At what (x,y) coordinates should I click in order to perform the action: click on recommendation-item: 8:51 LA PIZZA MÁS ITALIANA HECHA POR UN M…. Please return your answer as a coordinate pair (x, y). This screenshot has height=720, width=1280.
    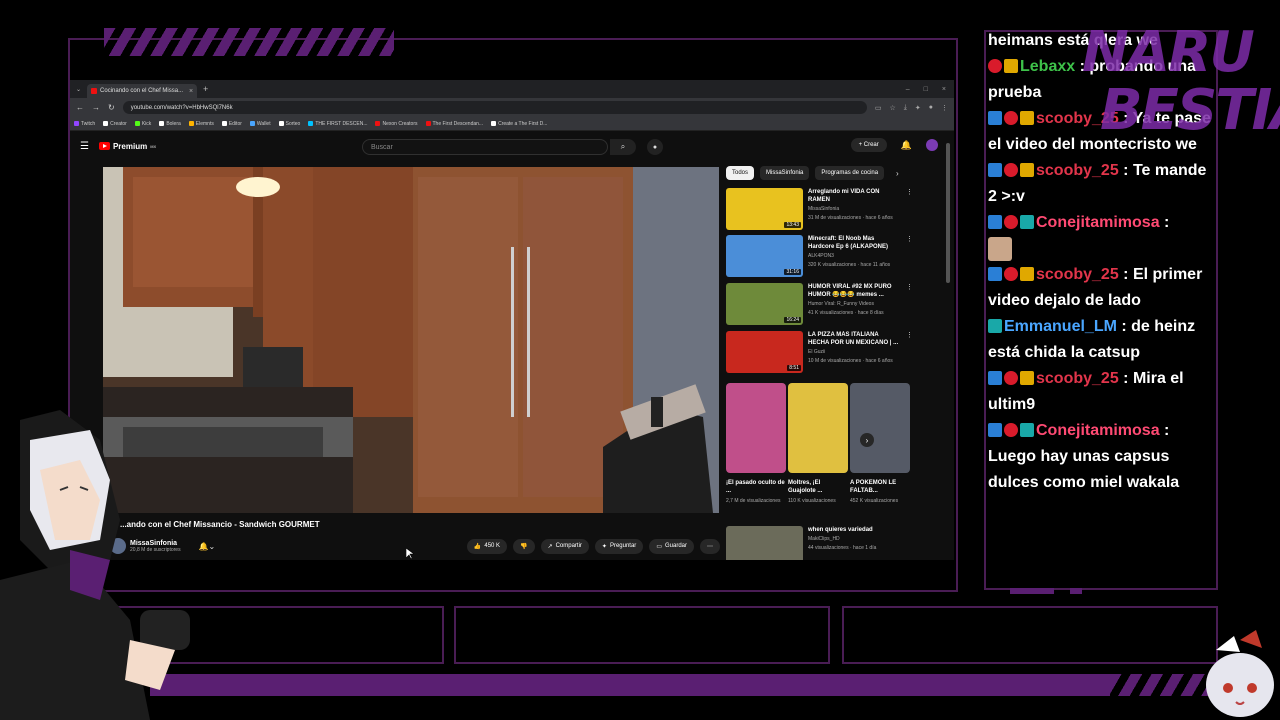
    Looking at the image, I should click on (820, 352).